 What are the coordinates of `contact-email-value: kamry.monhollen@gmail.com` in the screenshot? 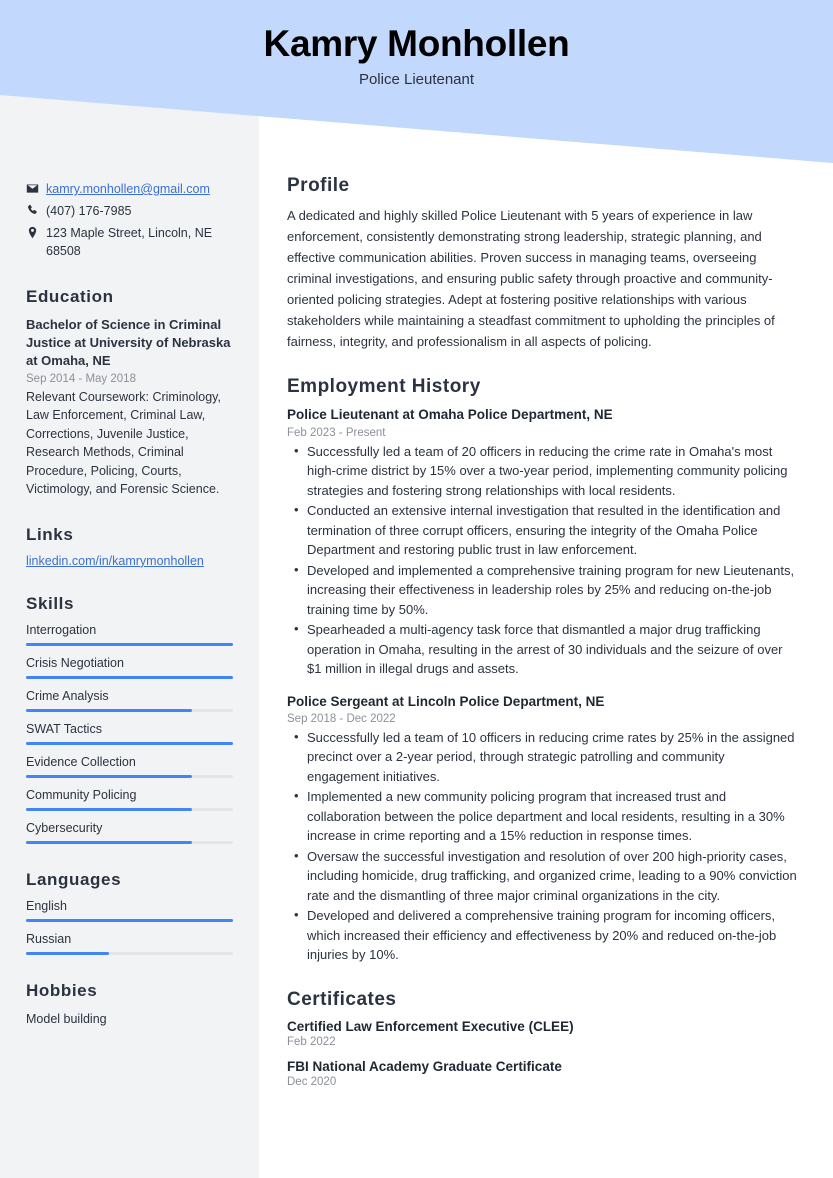 It's located at (139, 189).